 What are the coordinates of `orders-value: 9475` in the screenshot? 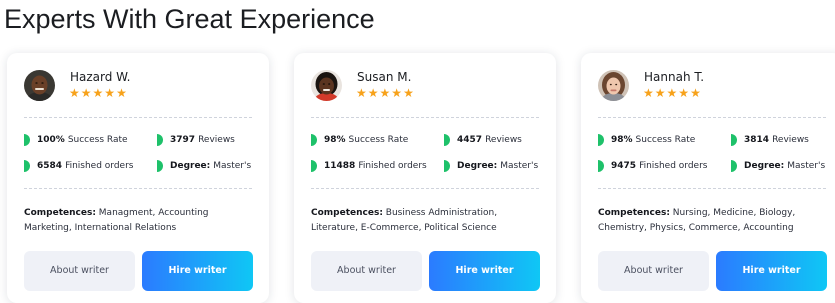 It's located at (624, 166).